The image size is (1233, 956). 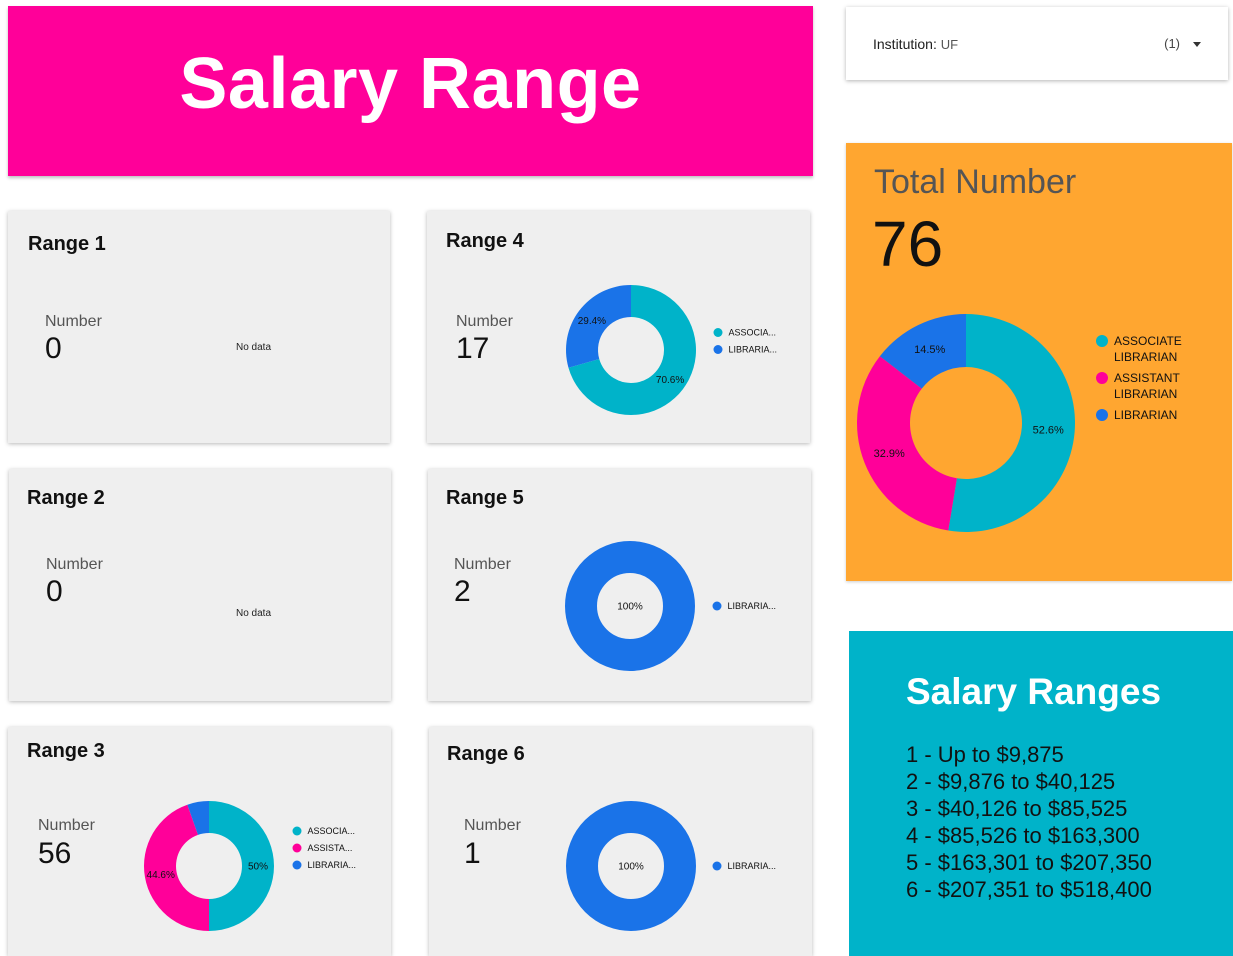 I want to click on range-1-number: 0, so click(x=53, y=348).